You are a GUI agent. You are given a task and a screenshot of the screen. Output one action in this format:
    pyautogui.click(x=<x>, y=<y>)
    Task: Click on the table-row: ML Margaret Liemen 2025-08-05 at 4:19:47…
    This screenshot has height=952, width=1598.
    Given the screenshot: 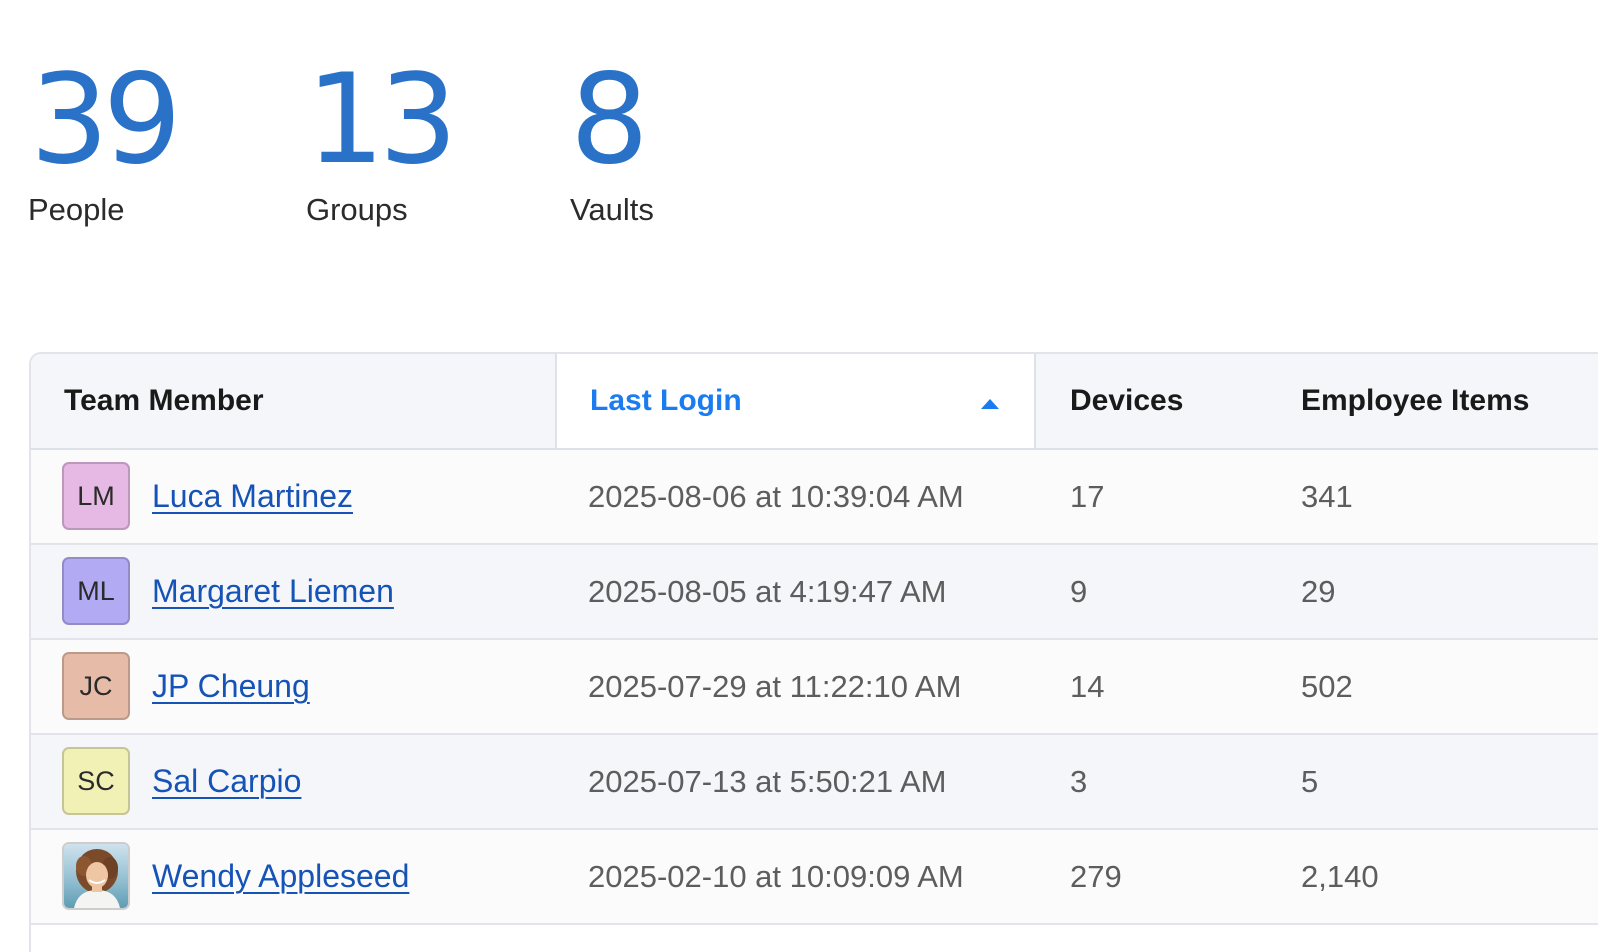 What is the action you would take?
    pyautogui.click(x=814, y=592)
    